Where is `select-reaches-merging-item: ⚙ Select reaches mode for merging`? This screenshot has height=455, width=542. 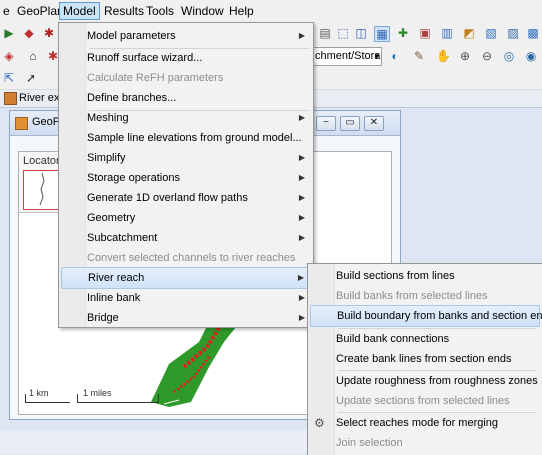 select-reaches-merging-item: ⚙ Select reaches mode for merging is located at coordinates (425, 423).